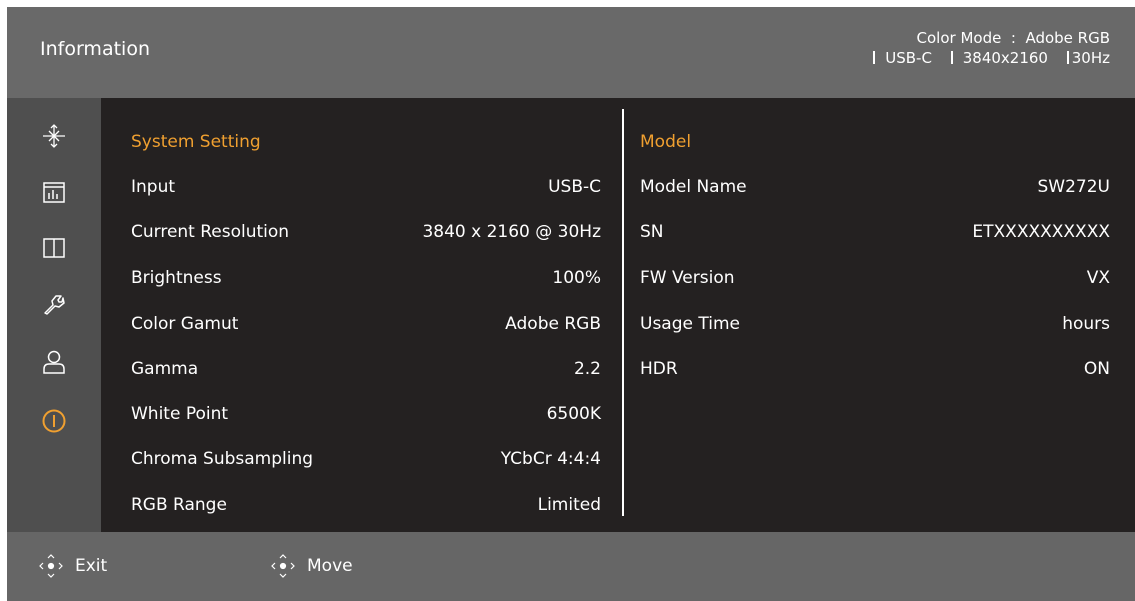 The height and width of the screenshot is (601, 1135). What do you see at coordinates (1074, 187) in the screenshot?
I see `model-row-value: SW272U` at bounding box center [1074, 187].